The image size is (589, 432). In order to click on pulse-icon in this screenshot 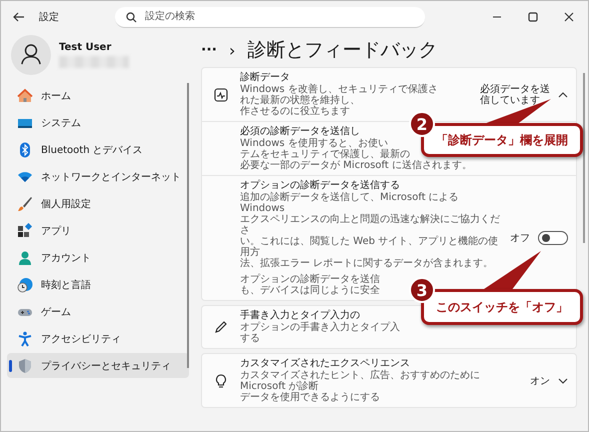, I will do `click(221, 95)`.